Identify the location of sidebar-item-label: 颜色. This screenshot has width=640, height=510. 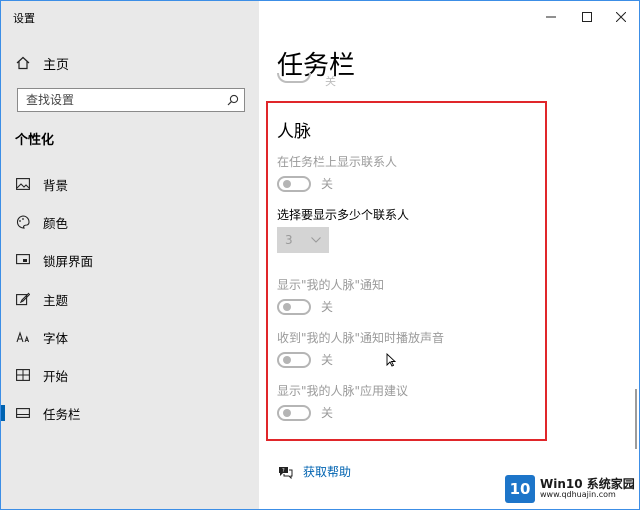
(56, 223).